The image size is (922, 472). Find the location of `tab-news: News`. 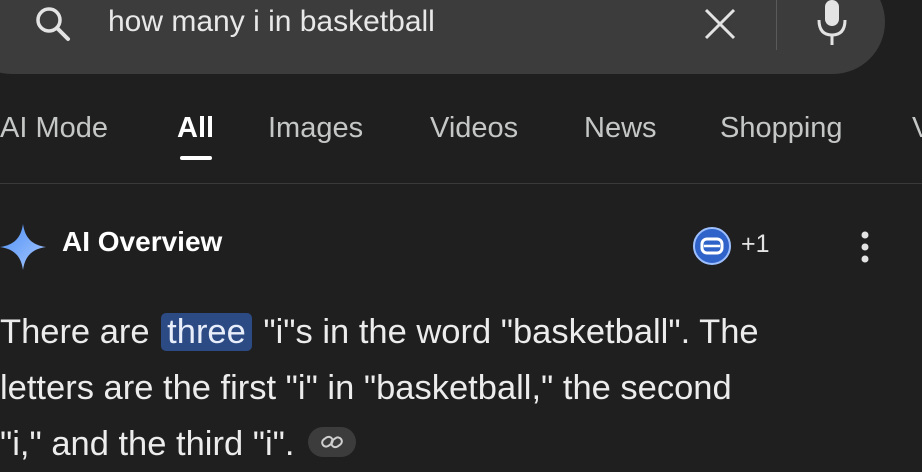

tab-news: News is located at coordinates (620, 128).